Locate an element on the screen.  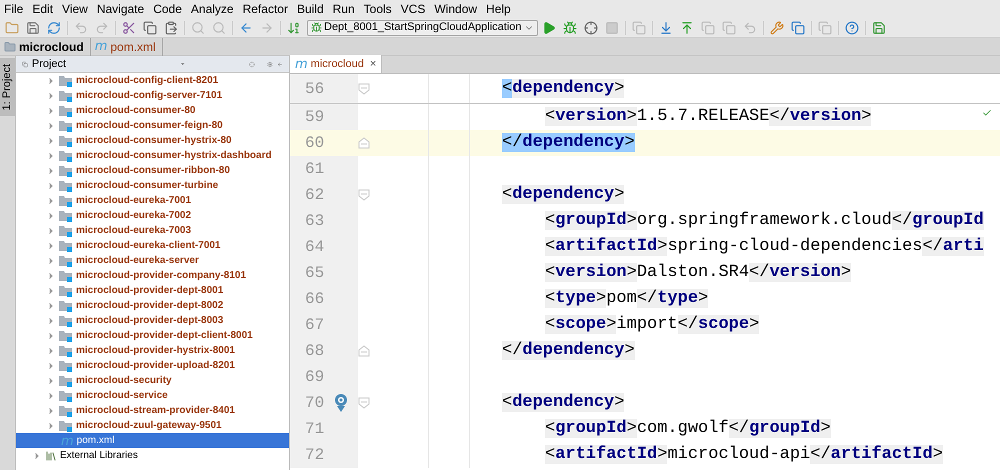
tree-row: microcloud-eureka-7003 is located at coordinates (152, 230).